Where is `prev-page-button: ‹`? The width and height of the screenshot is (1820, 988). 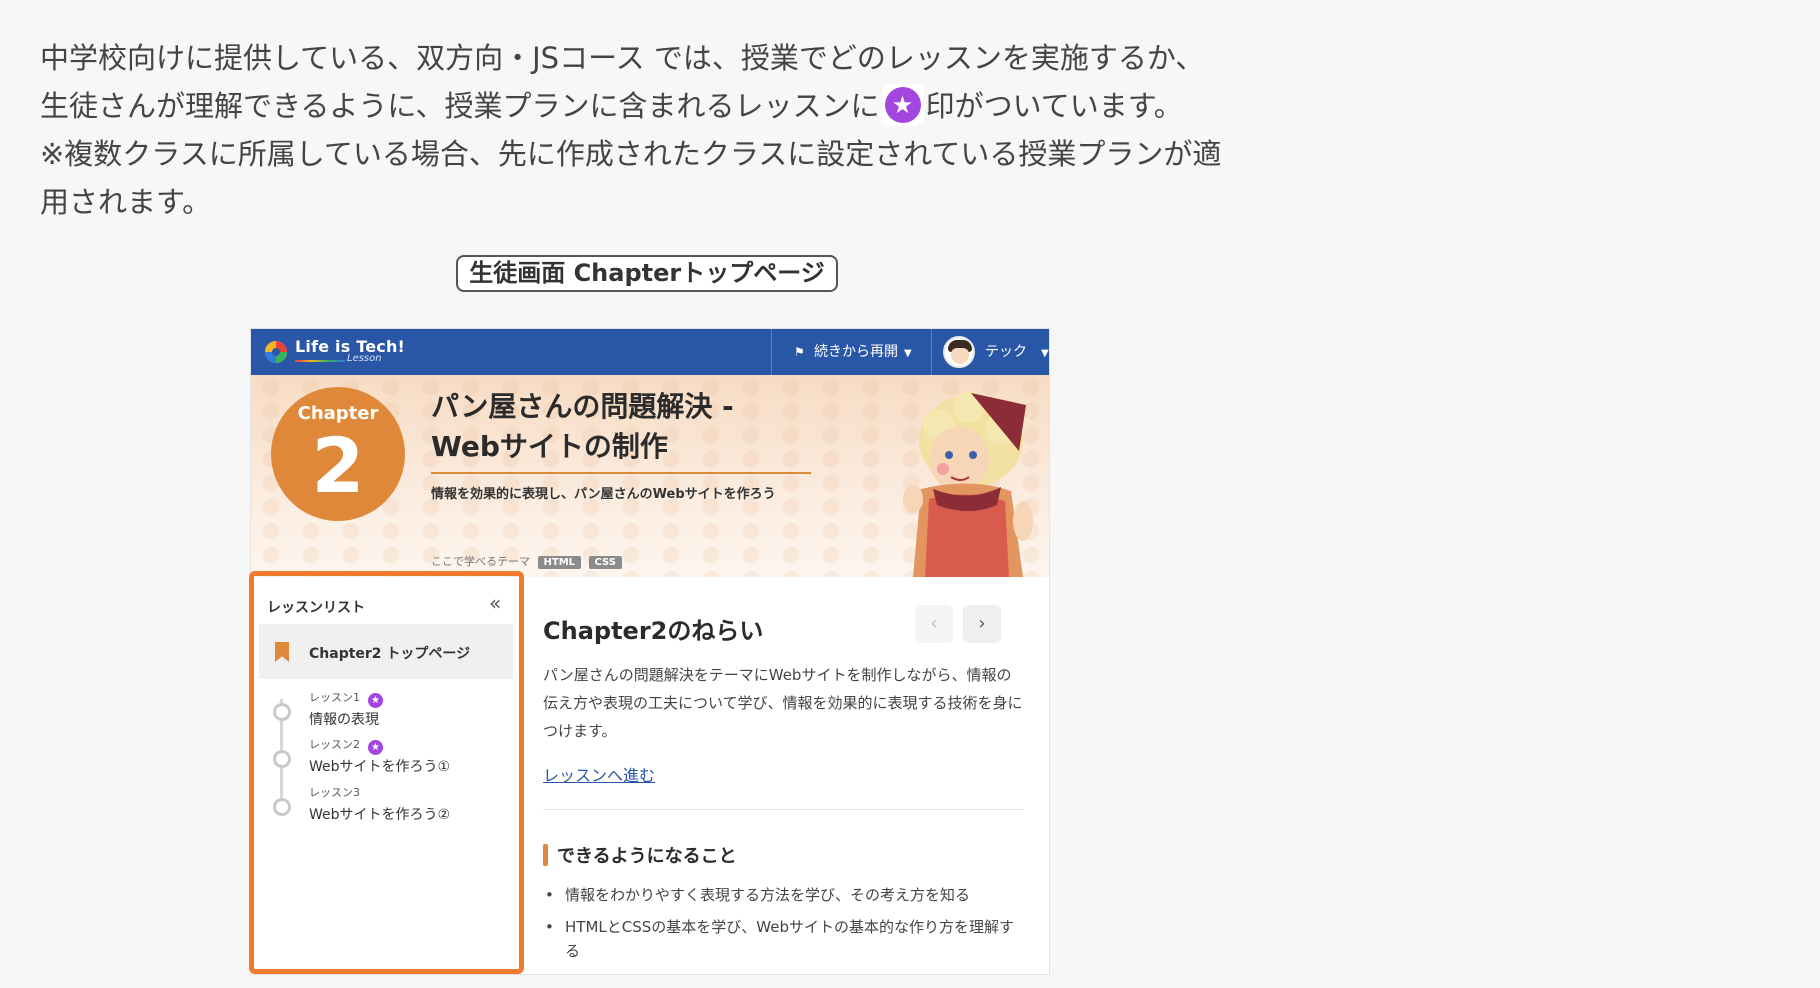
prev-page-button: ‹ is located at coordinates (934, 624).